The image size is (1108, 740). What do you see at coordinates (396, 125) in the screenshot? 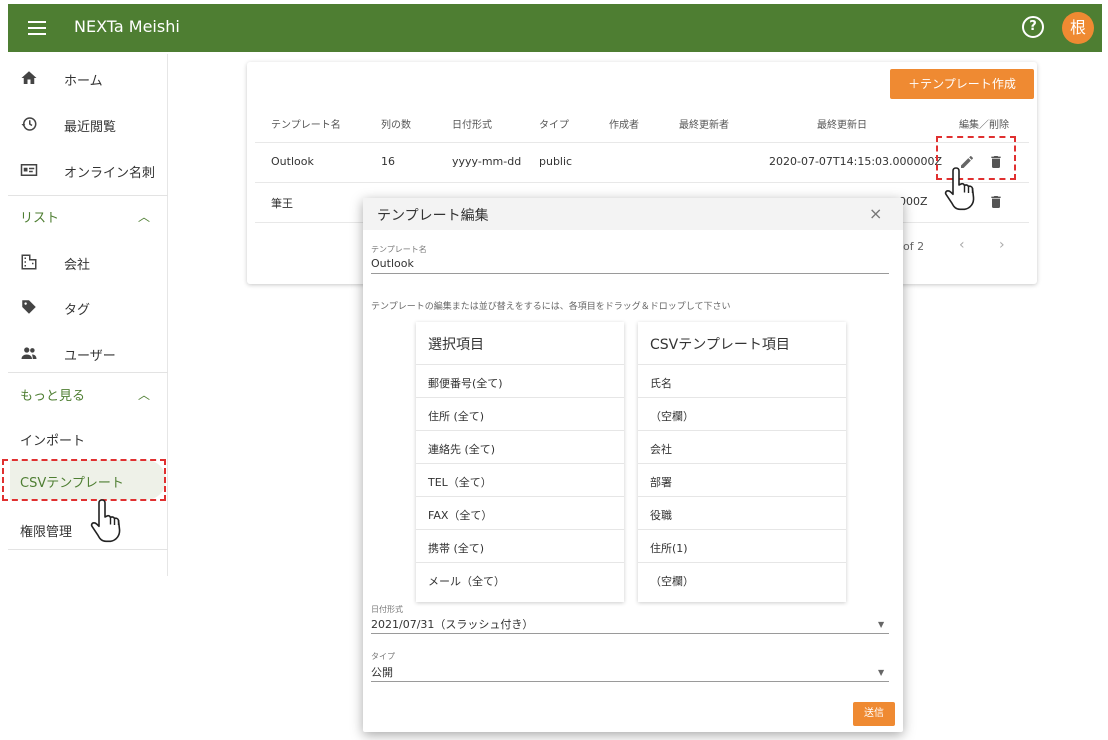
I see `column-header: 列の数` at bounding box center [396, 125].